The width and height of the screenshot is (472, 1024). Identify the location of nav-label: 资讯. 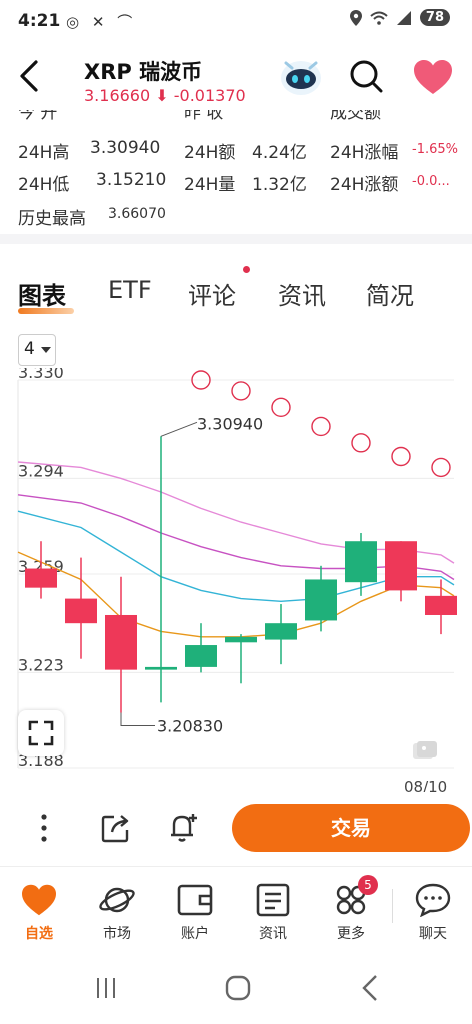
(273, 934).